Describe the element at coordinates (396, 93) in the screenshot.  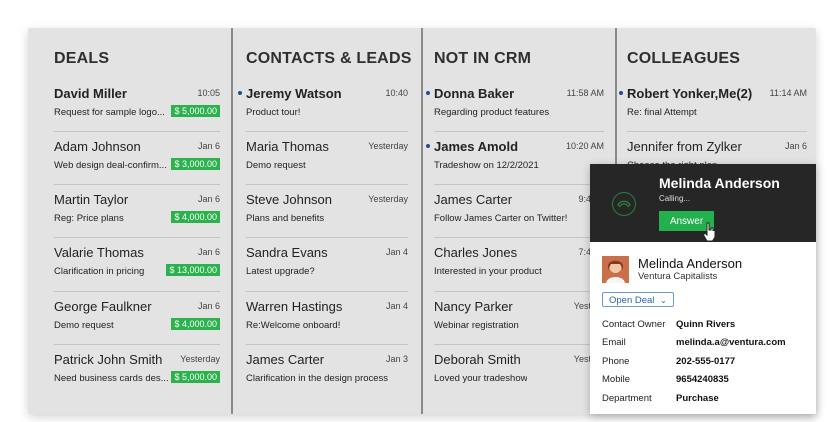
I see `item-time: 10:40` at that location.